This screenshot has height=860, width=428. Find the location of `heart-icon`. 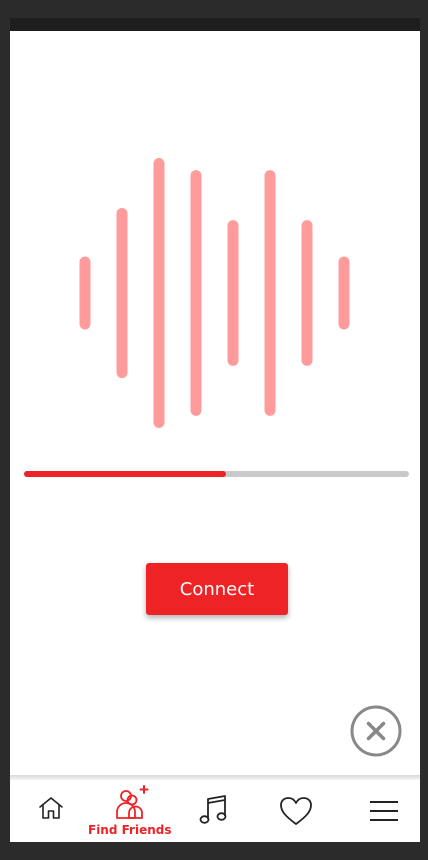

heart-icon is located at coordinates (296, 811).